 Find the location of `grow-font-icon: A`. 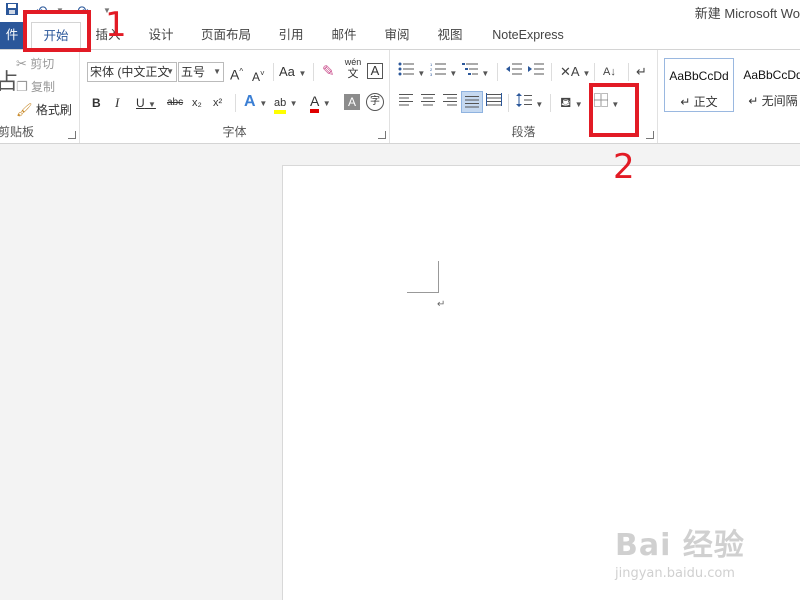

grow-font-icon: A is located at coordinates (235, 74).